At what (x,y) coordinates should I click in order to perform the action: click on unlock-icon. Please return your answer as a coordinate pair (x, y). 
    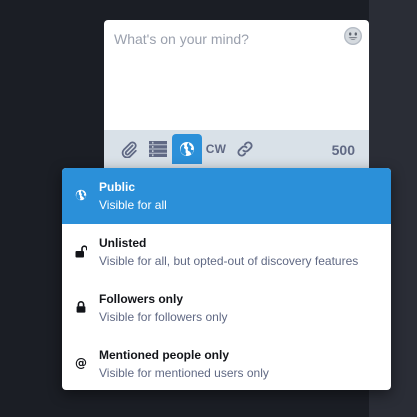
    Looking at the image, I should click on (81, 251).